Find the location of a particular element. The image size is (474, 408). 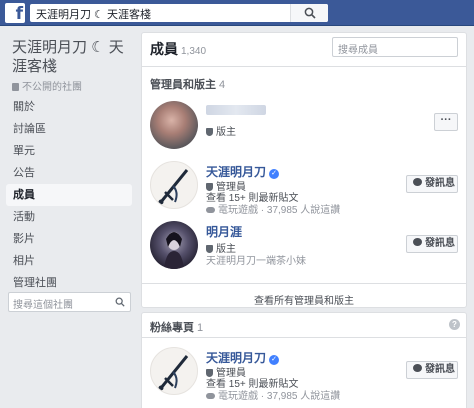

sidebar-nav: 關於 討論區 單元 公告 成員 活動 影片 相片 管理社團 is located at coordinates (69, 195).